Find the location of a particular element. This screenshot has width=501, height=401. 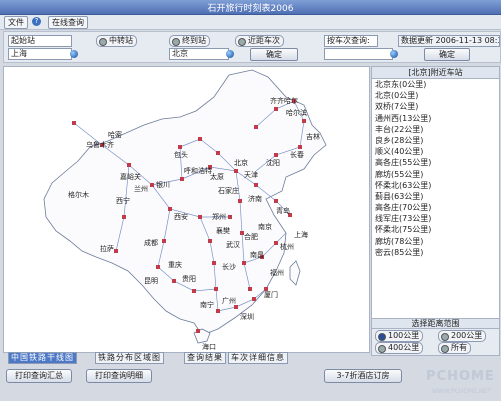

hotel-booking-button: 3-7折酒店订房 is located at coordinates (363, 376).